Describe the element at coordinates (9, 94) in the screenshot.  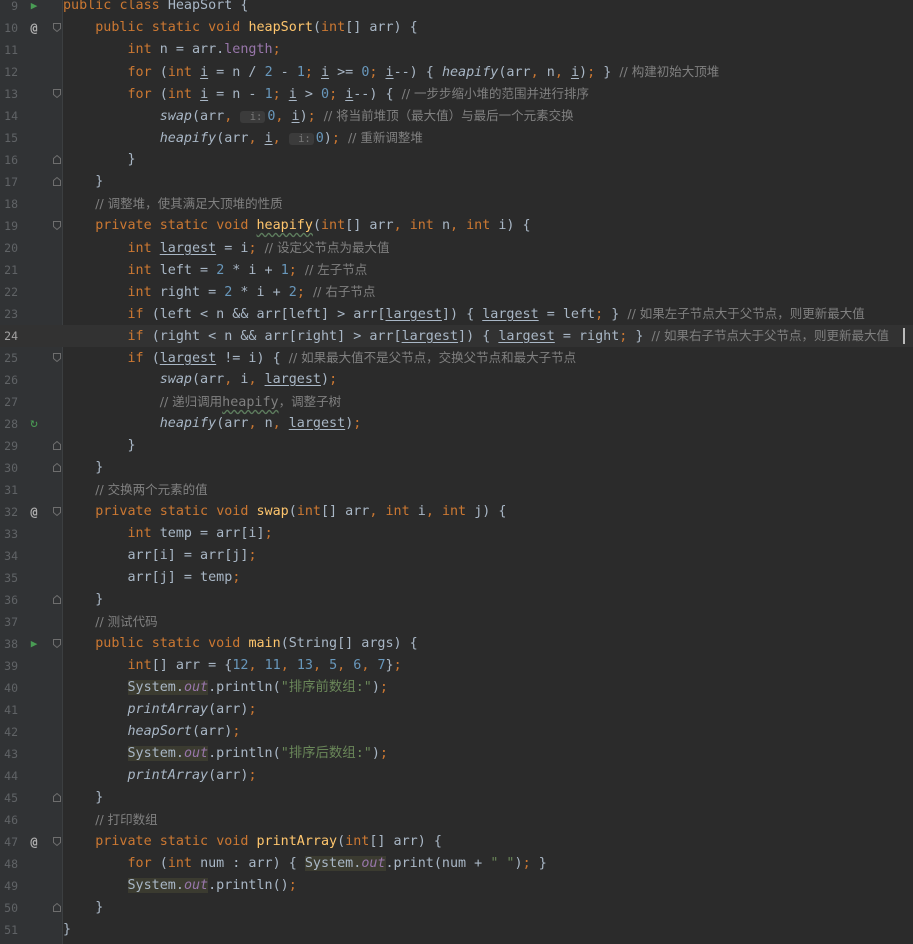
I see `line-number: 13` at that location.